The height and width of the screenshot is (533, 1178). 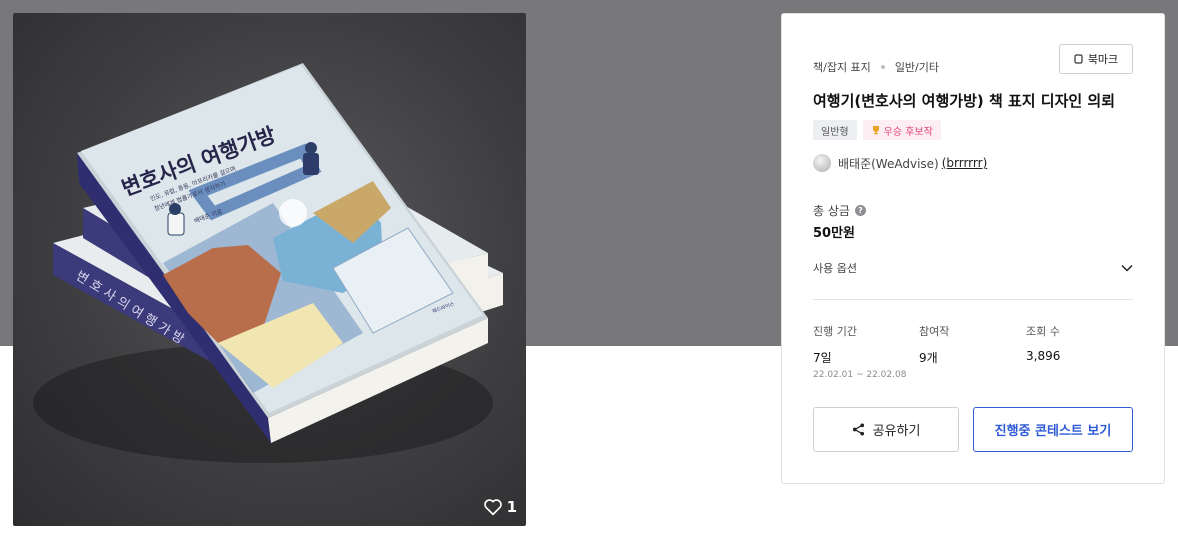 I want to click on bookmark-label: 북마크, so click(x=1103, y=59).